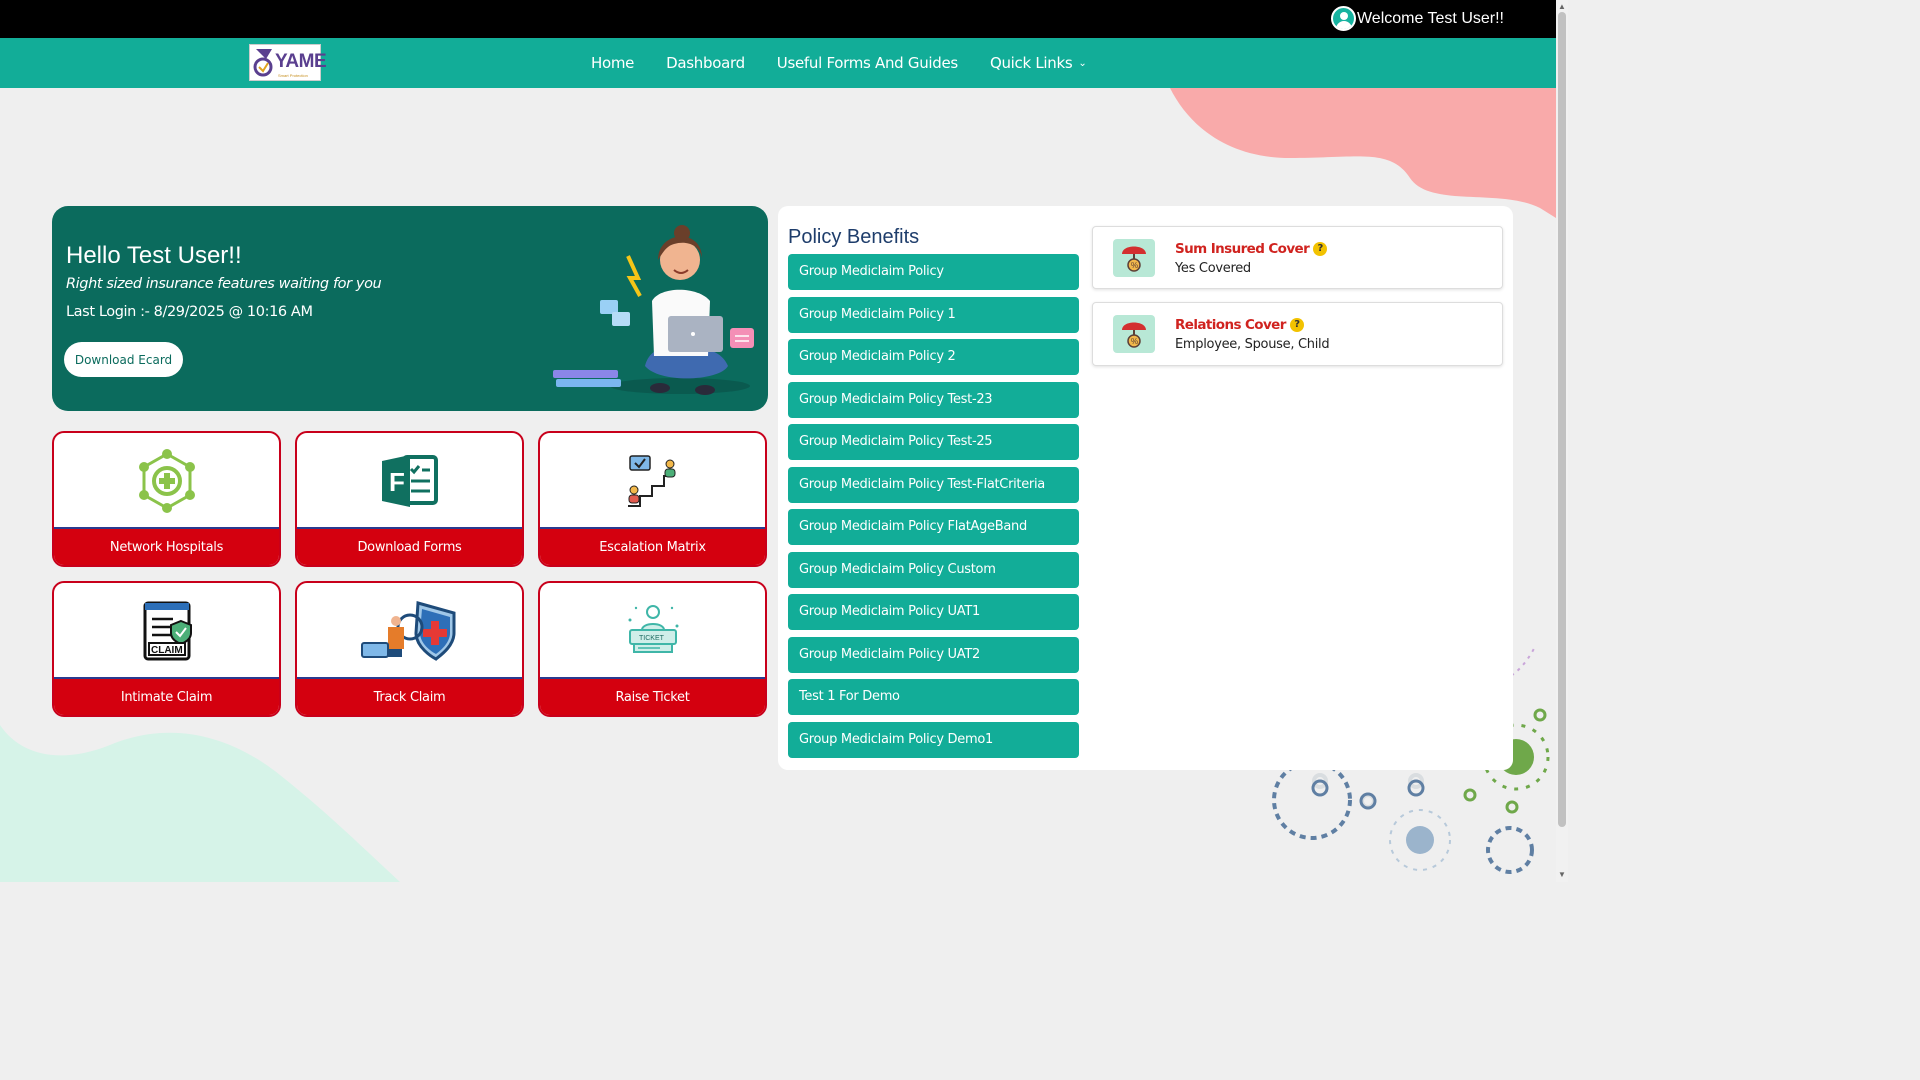 This screenshot has height=1080, width=1920. What do you see at coordinates (933, 612) in the screenshot?
I see `policy-item: Group Mediclaim Policy UAT1` at bounding box center [933, 612].